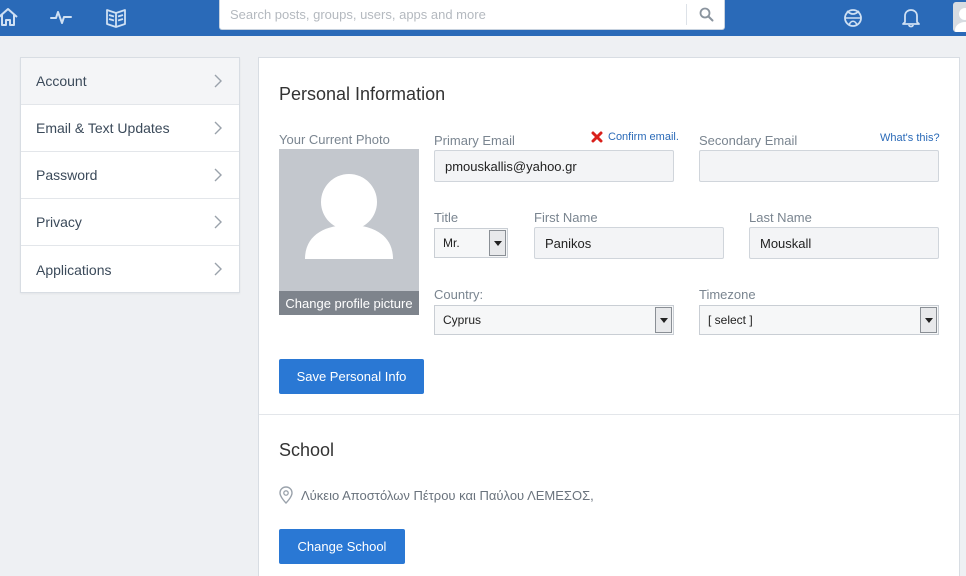 This screenshot has width=966, height=576. I want to click on sphere-icon, so click(853, 17).